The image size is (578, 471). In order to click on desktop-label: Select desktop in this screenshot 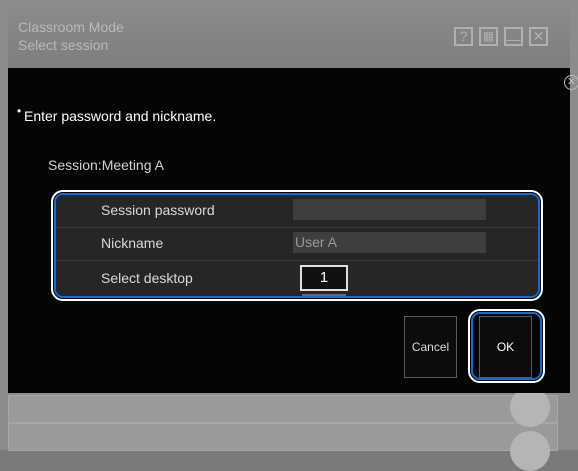, I will do `click(147, 278)`.